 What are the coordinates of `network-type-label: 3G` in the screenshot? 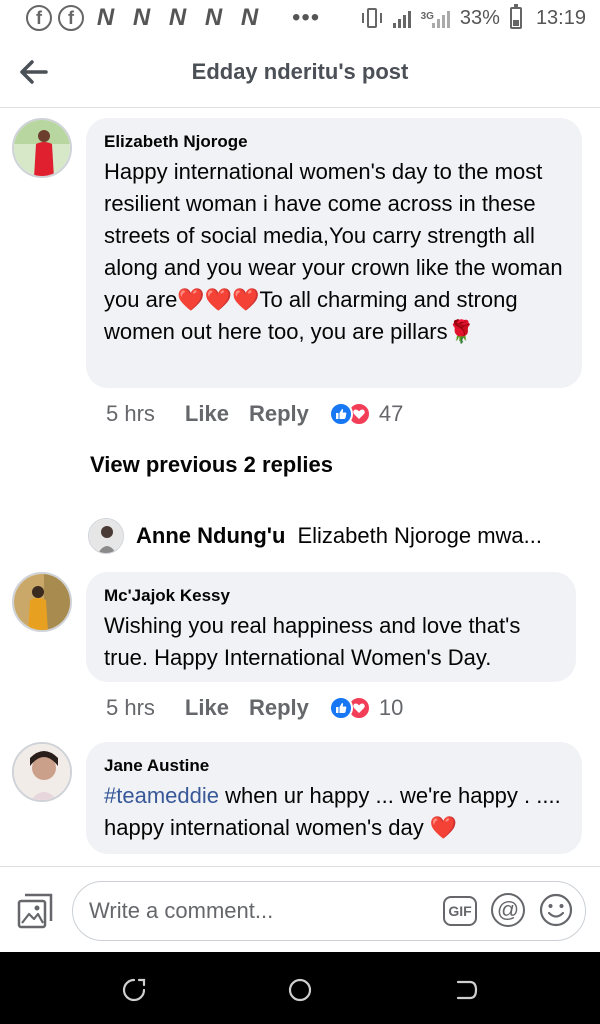 It's located at (427, 16).